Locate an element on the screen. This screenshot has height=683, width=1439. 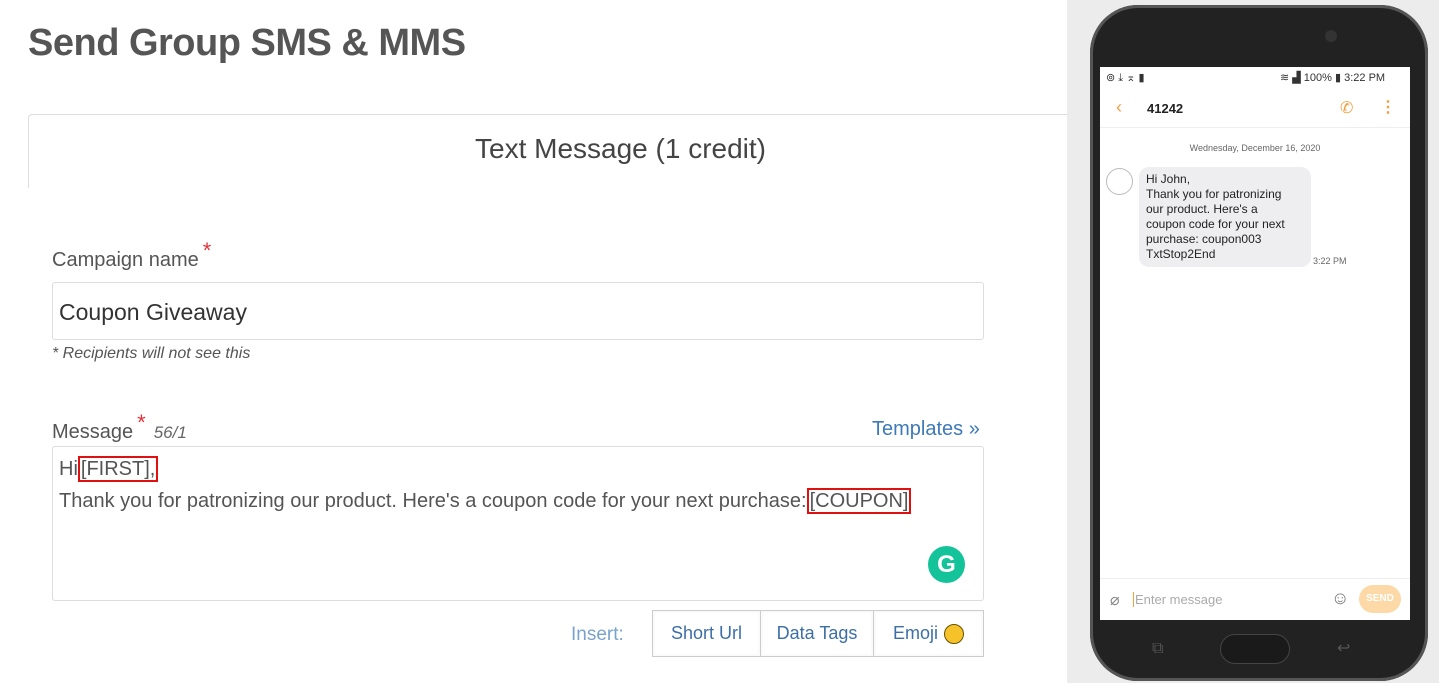
contact-name: 41242 is located at coordinates (1165, 108).